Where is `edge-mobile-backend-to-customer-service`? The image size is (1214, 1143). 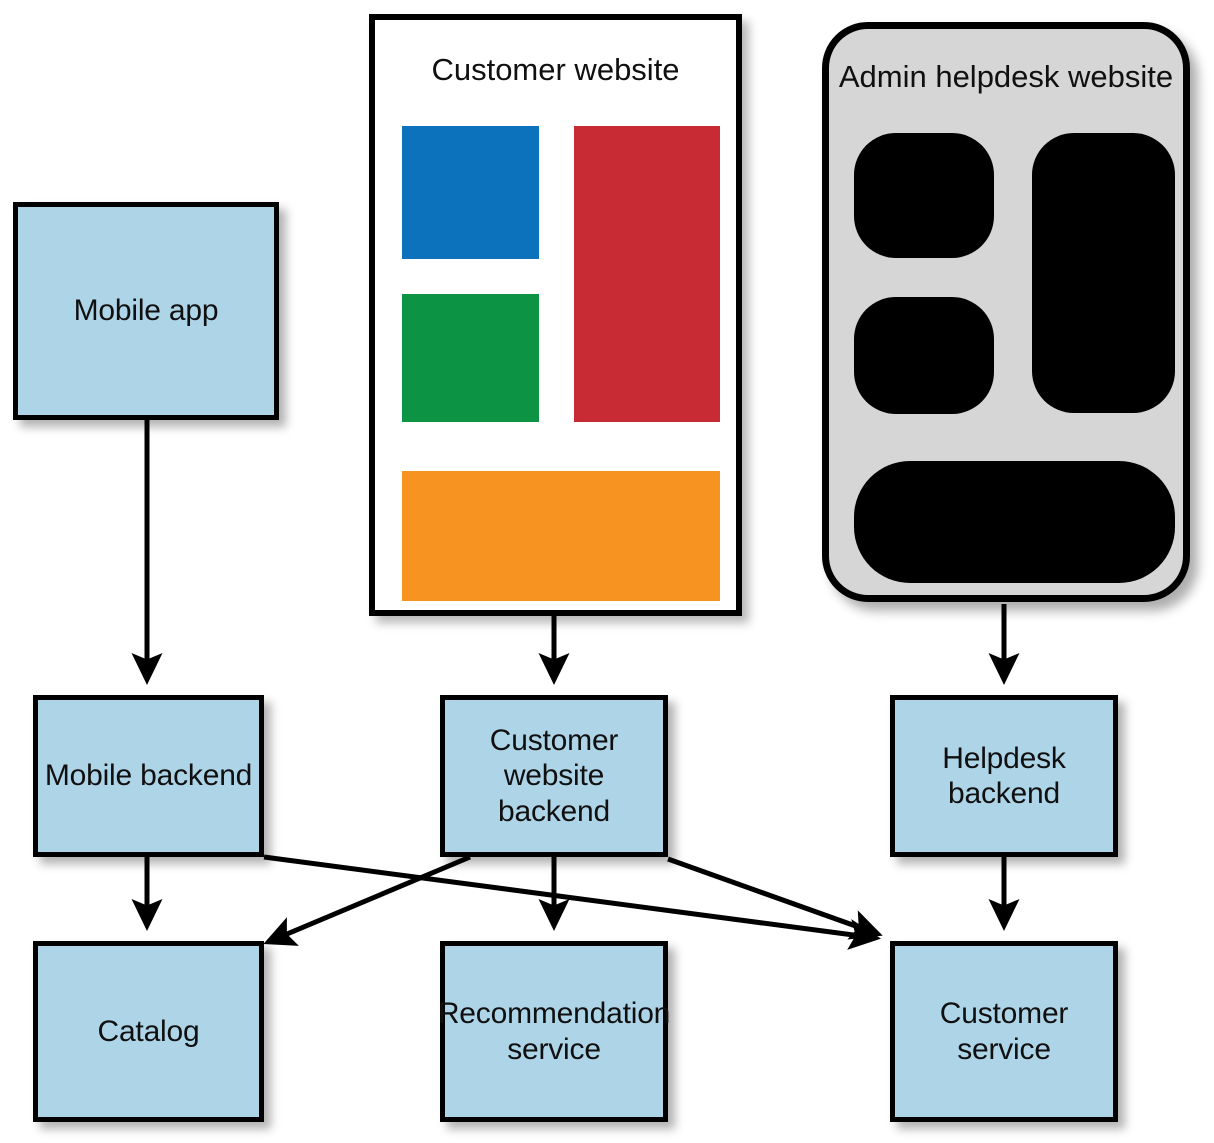 edge-mobile-backend-to-customer-service is located at coordinates (572, 902).